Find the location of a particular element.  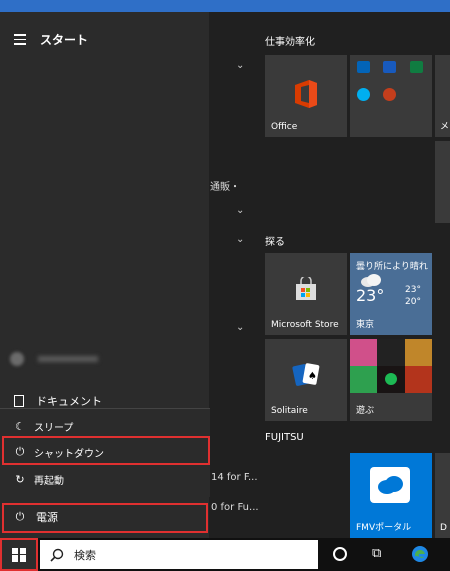

office-tile: Office is located at coordinates (306, 96).